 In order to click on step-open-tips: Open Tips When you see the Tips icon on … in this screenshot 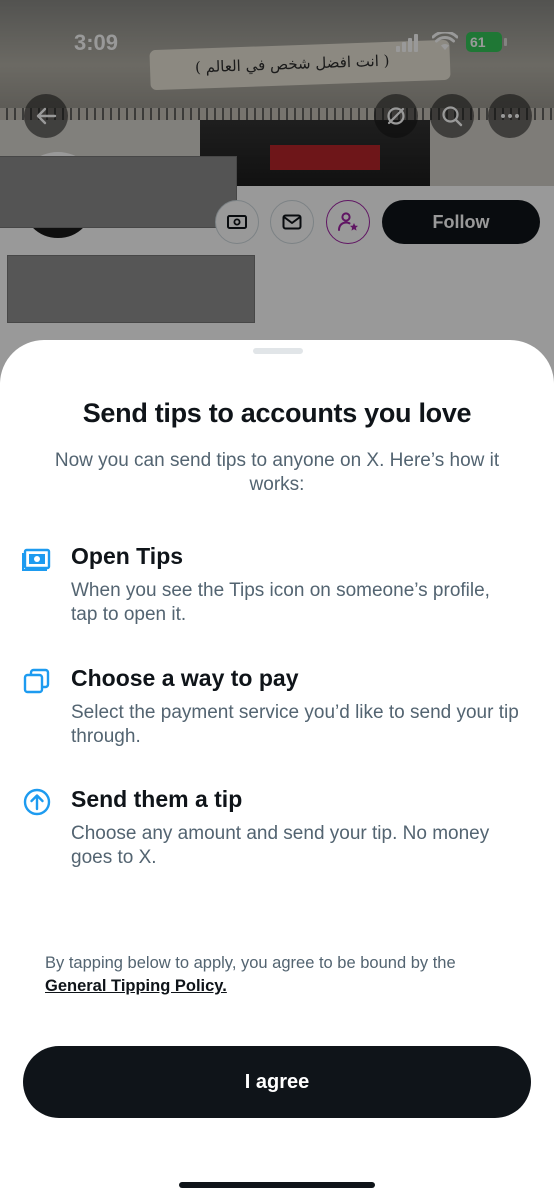, I will do `click(277, 590)`.